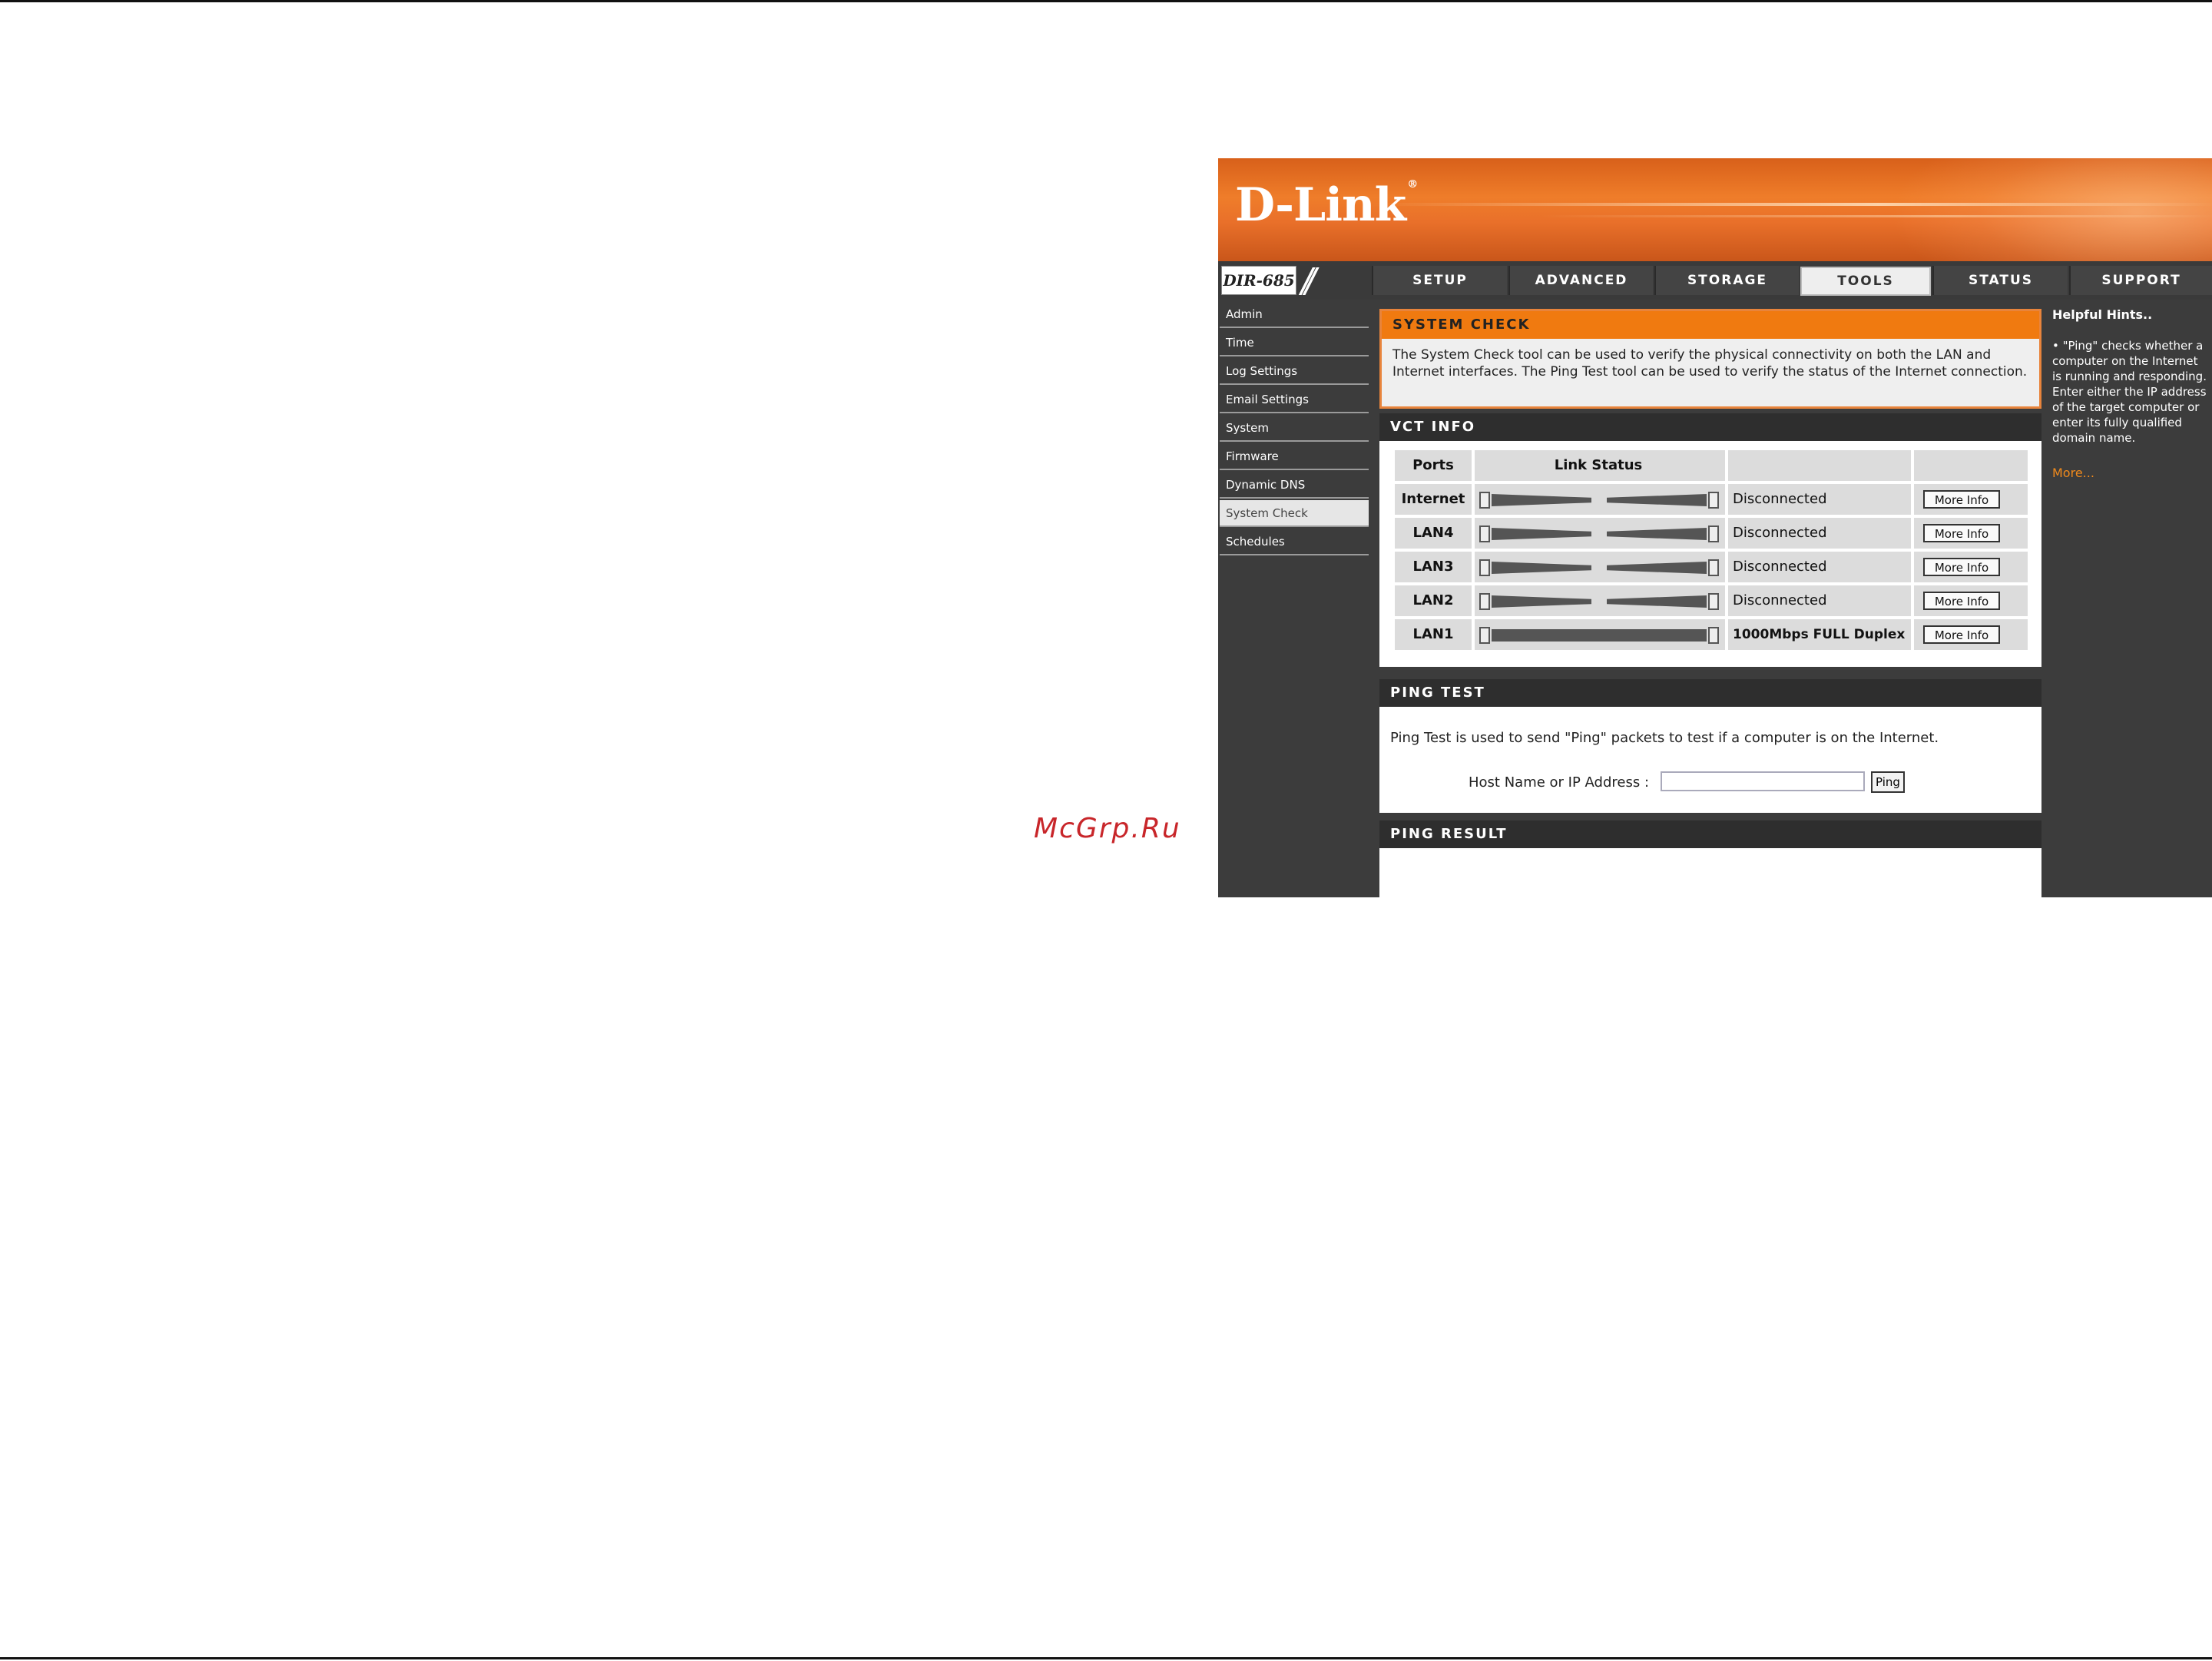 The width and height of the screenshot is (2212, 1661). Describe the element at coordinates (1295, 542) in the screenshot. I see `sidebar-item-schedules: Schedules` at that location.